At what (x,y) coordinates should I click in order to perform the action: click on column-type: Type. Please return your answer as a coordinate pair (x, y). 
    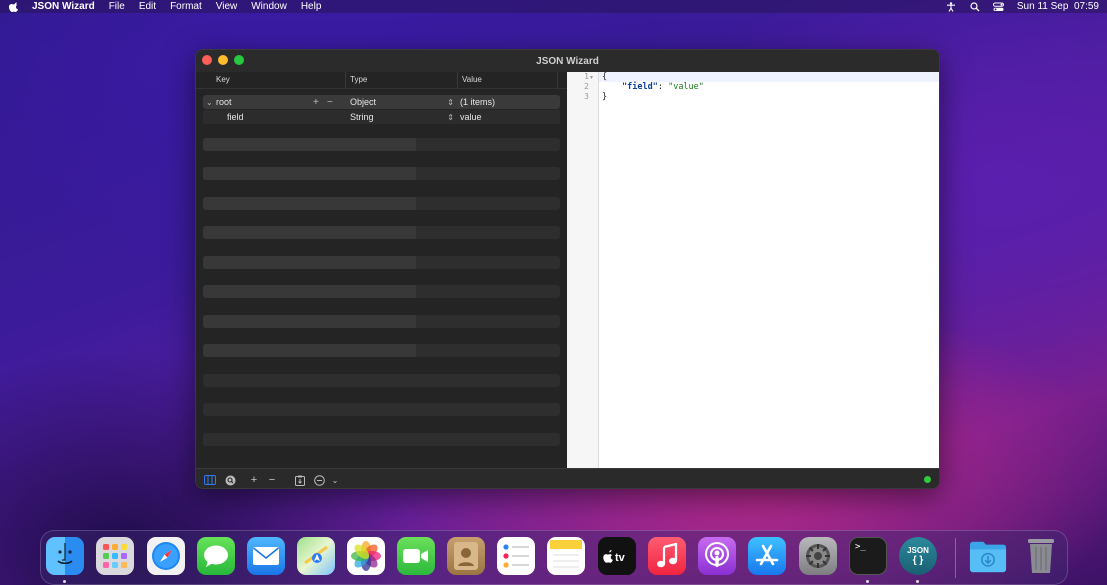
    Looking at the image, I should click on (402, 80).